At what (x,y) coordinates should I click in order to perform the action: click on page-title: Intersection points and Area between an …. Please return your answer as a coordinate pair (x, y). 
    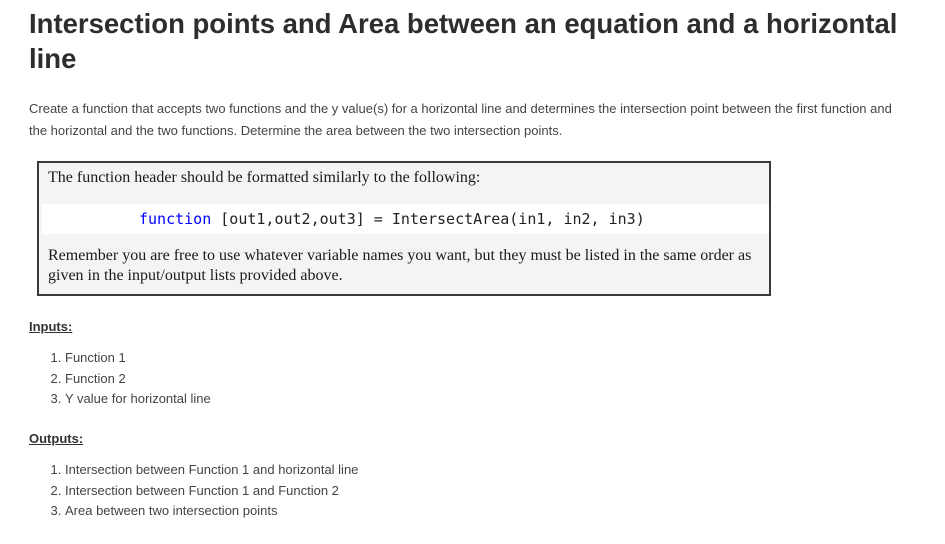
    Looking at the image, I should click on (463, 41).